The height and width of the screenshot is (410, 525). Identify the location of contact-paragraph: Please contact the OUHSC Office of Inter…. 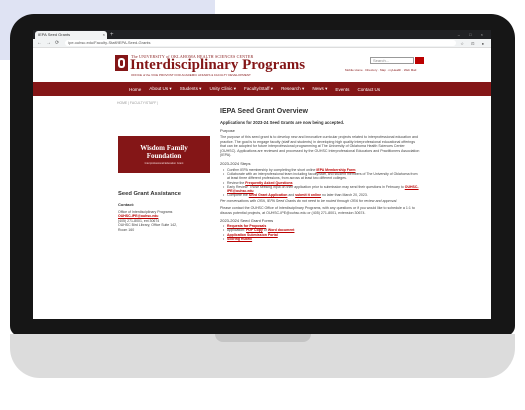
(317, 210).